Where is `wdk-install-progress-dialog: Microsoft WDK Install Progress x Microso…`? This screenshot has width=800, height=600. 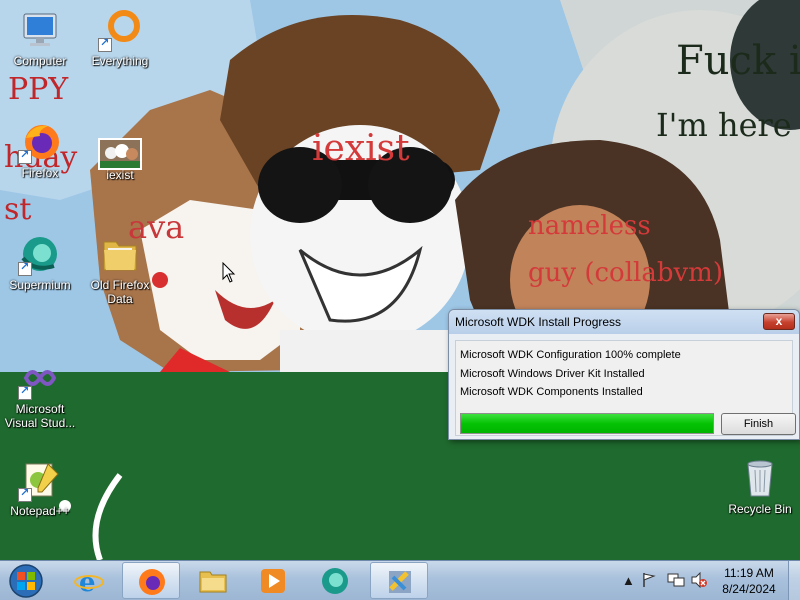
wdk-install-progress-dialog: Microsoft WDK Install Progress x Microso… is located at coordinates (624, 374).